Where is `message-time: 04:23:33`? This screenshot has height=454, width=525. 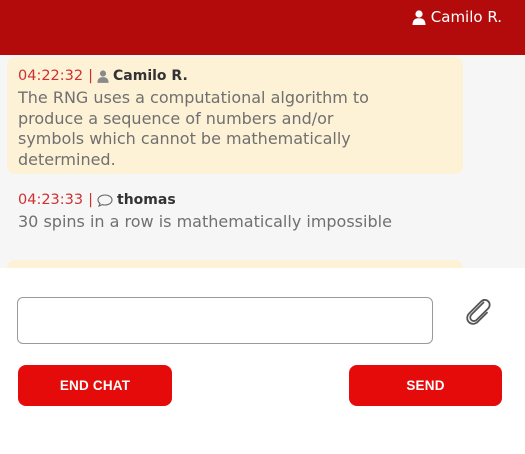 message-time: 04:23:33 is located at coordinates (51, 200).